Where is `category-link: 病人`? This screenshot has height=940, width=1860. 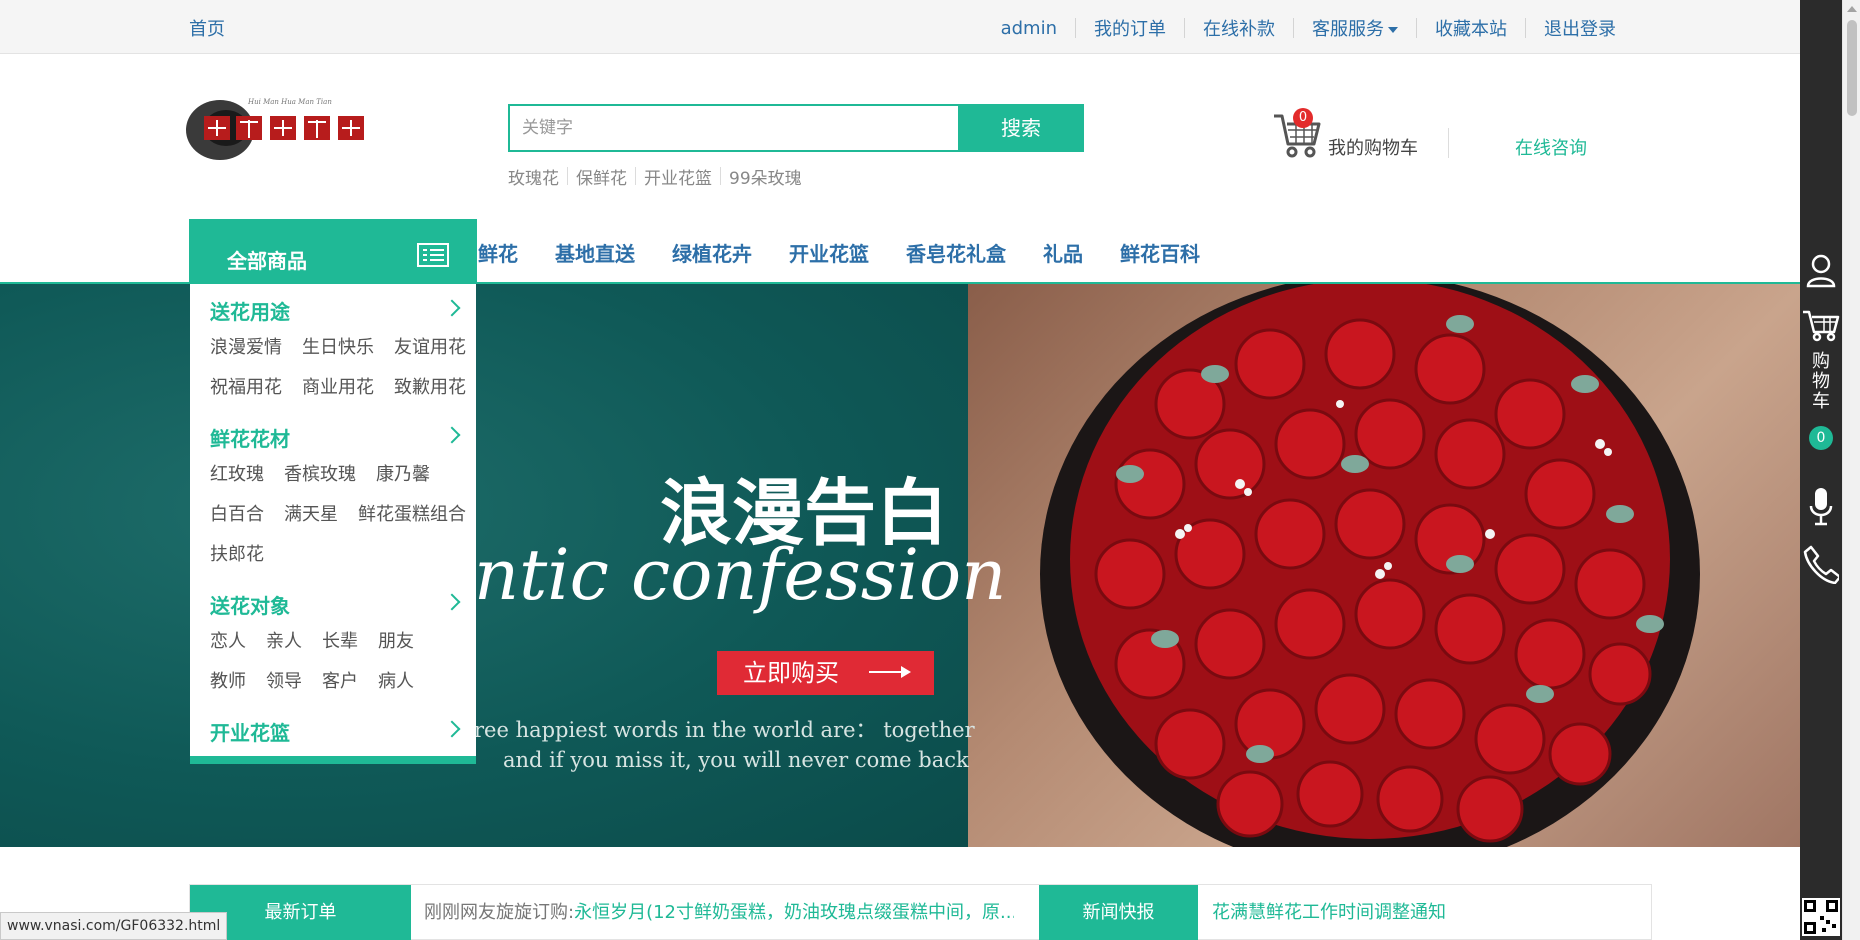
category-link: 病人 is located at coordinates (396, 682).